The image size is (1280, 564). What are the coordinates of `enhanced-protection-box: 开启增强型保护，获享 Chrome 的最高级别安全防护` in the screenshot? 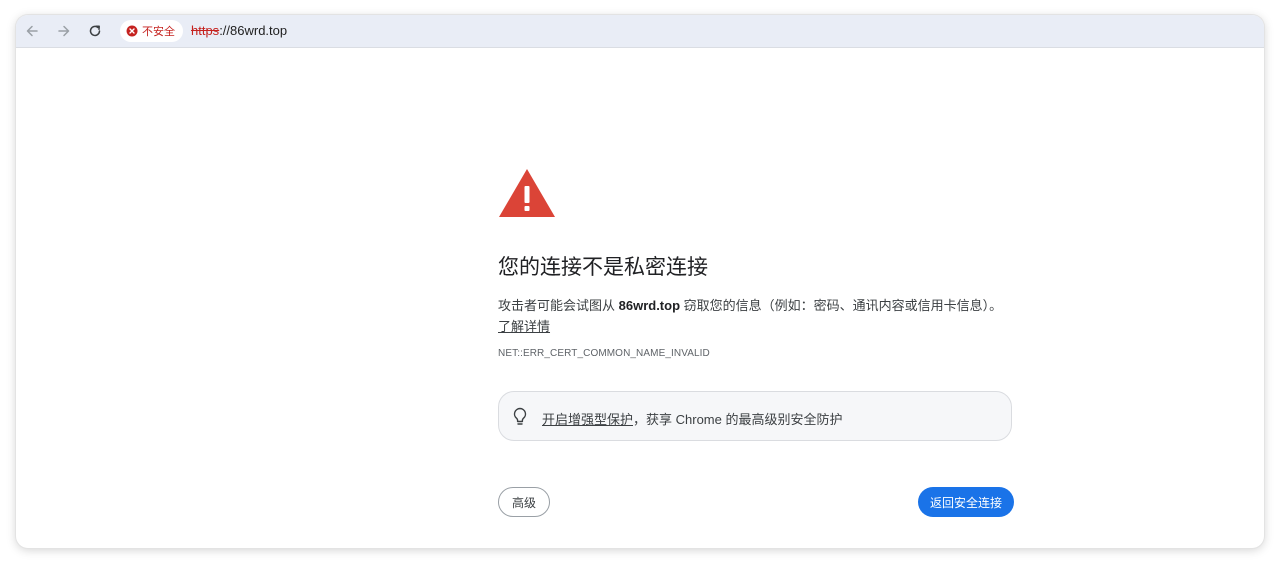 It's located at (755, 416).